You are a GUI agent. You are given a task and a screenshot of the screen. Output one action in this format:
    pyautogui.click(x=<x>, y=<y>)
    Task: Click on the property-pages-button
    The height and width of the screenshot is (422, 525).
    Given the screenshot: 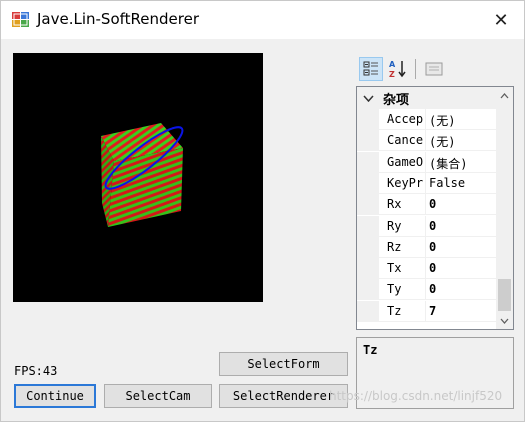 What is the action you would take?
    pyautogui.click(x=434, y=69)
    